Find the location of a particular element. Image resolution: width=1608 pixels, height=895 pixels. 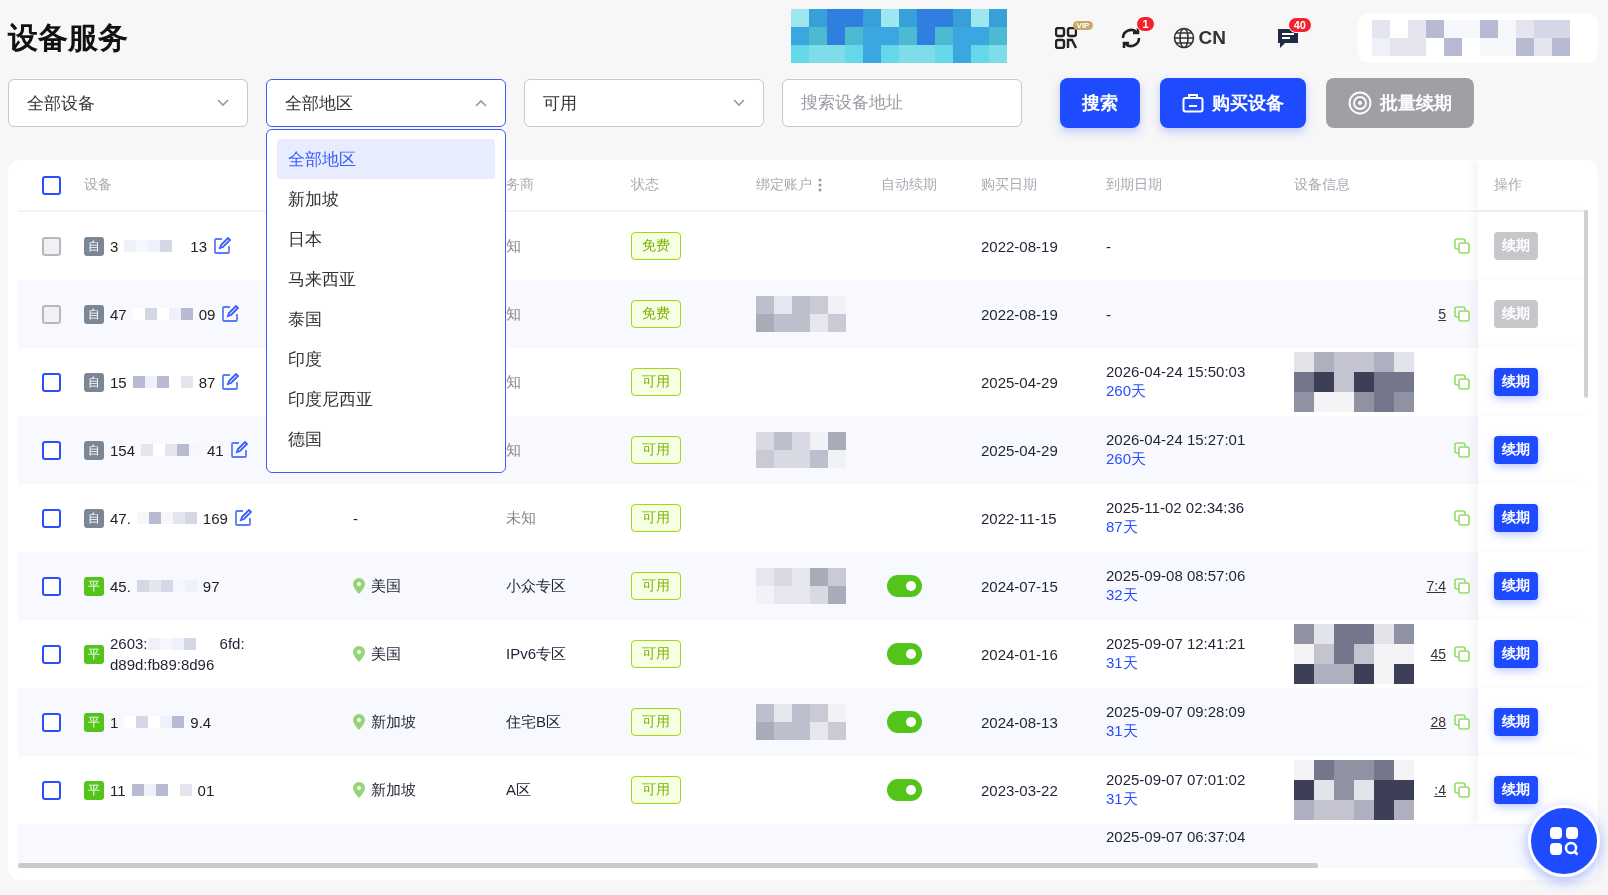

expiry-date: 2025-11-02 02:34:36 is located at coordinates (1175, 507).